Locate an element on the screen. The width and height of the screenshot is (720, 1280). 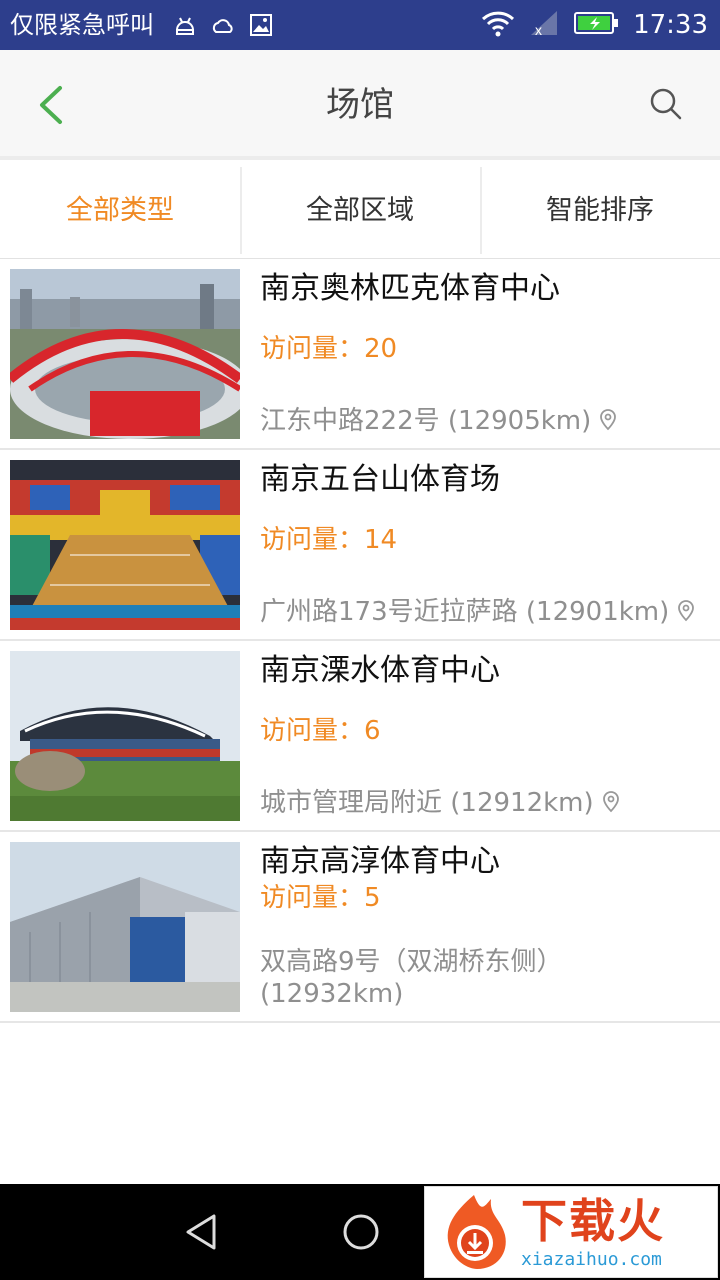
venue-visits: 访问量：5 is located at coordinates (320, 898).